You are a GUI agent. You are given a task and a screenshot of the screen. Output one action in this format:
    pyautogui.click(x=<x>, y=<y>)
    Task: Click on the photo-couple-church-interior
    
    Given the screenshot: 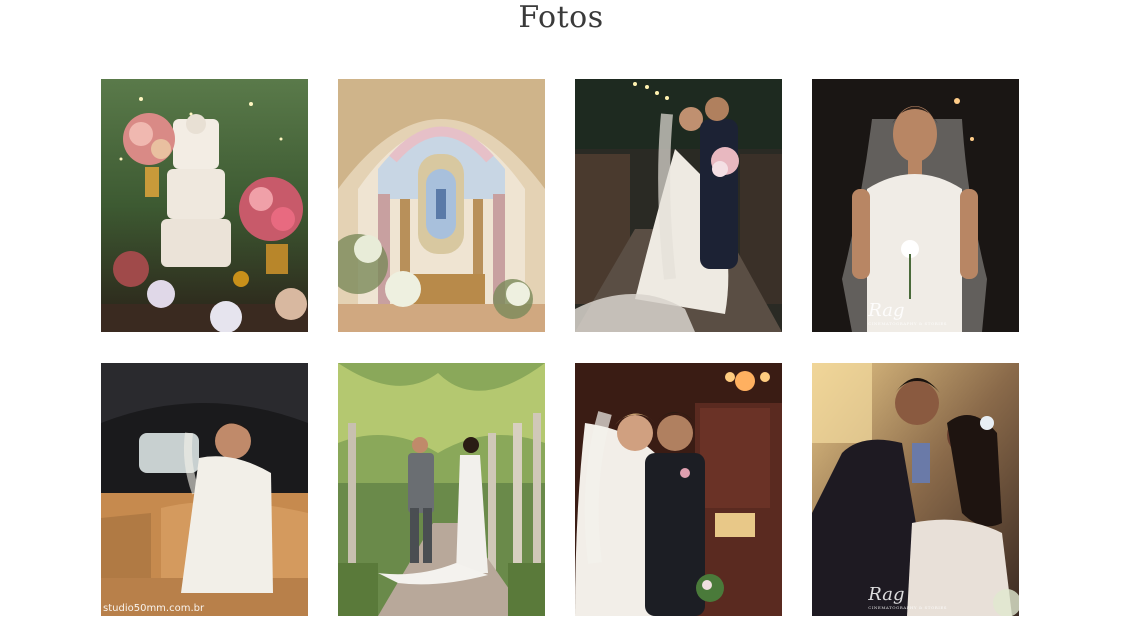 What is the action you would take?
    pyautogui.click(x=678, y=489)
    